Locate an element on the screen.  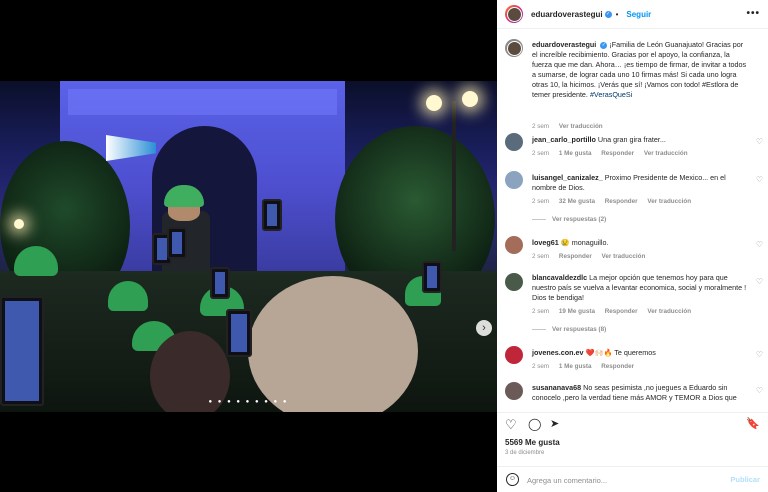
comment-text: ❤️🙌🏻🔥 Te queremos is located at coordinates (620, 352).